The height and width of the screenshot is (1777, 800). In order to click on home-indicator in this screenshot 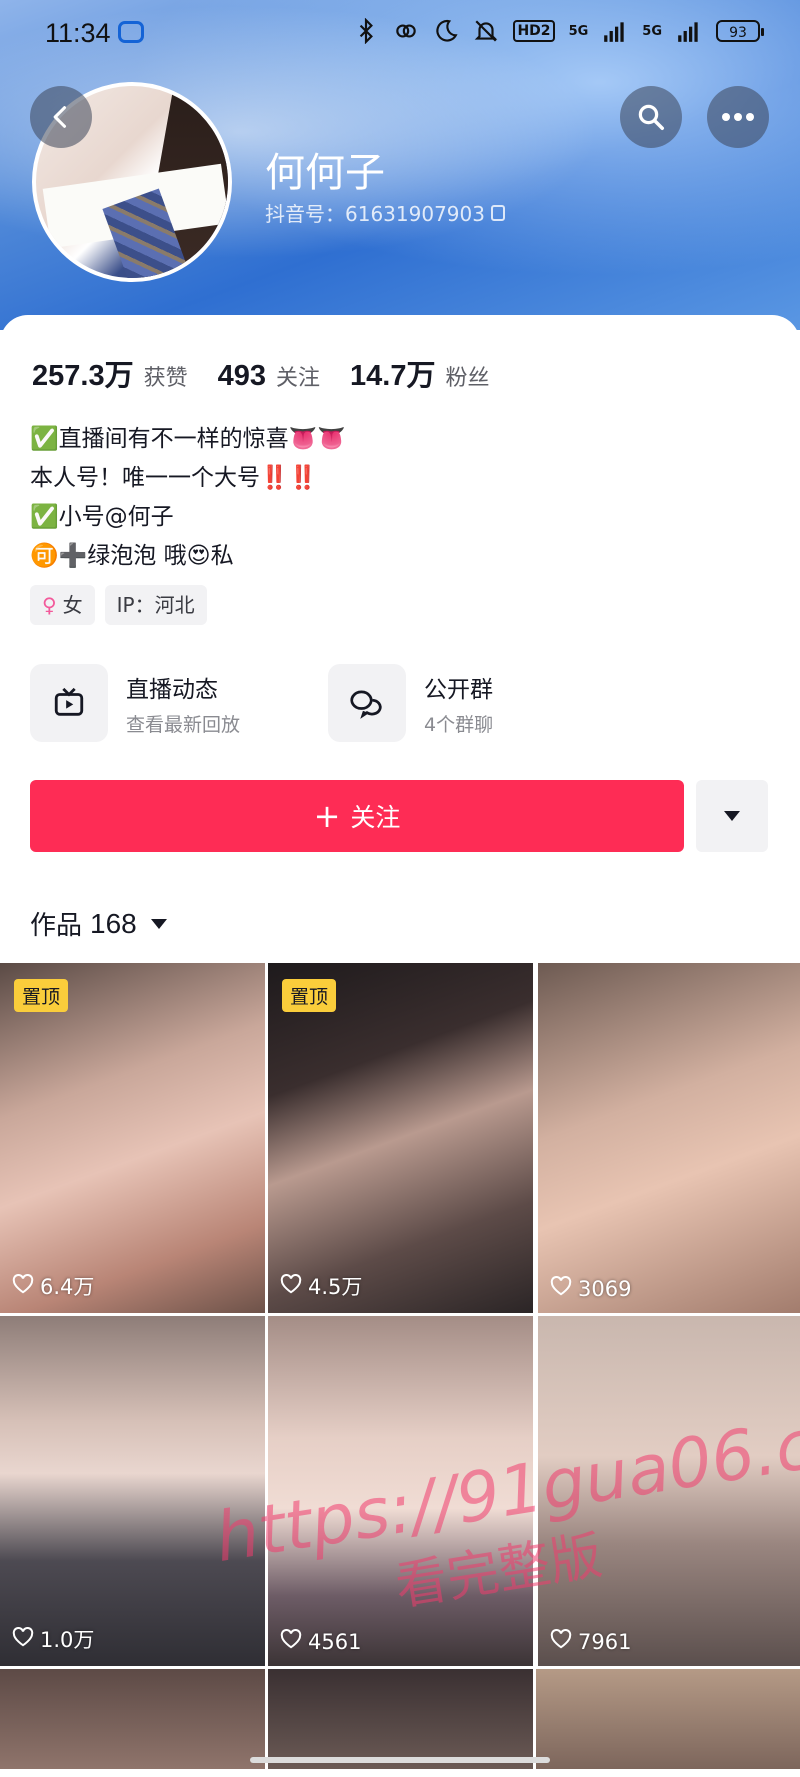, I will do `click(400, 1760)`.